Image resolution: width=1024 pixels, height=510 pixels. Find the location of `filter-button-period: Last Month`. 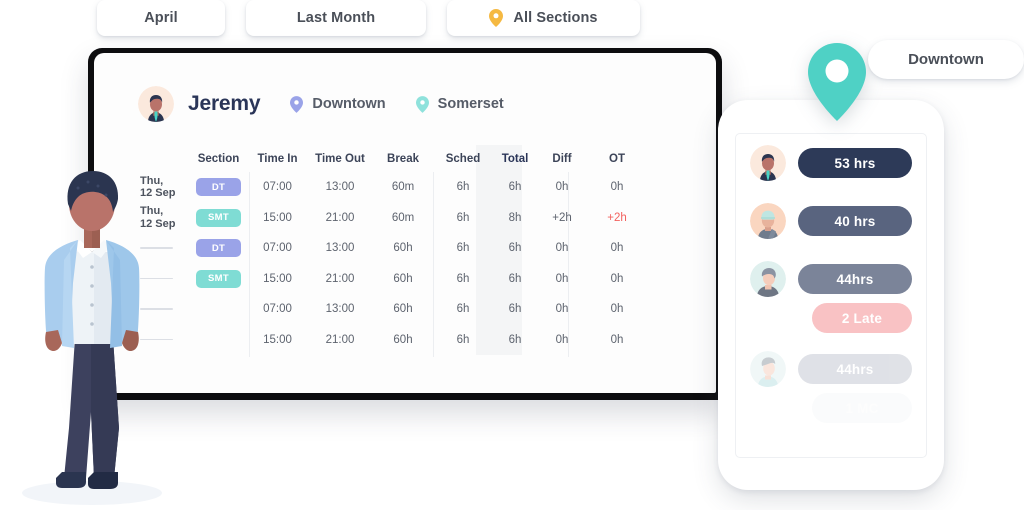

filter-button-period: Last Month is located at coordinates (336, 18).